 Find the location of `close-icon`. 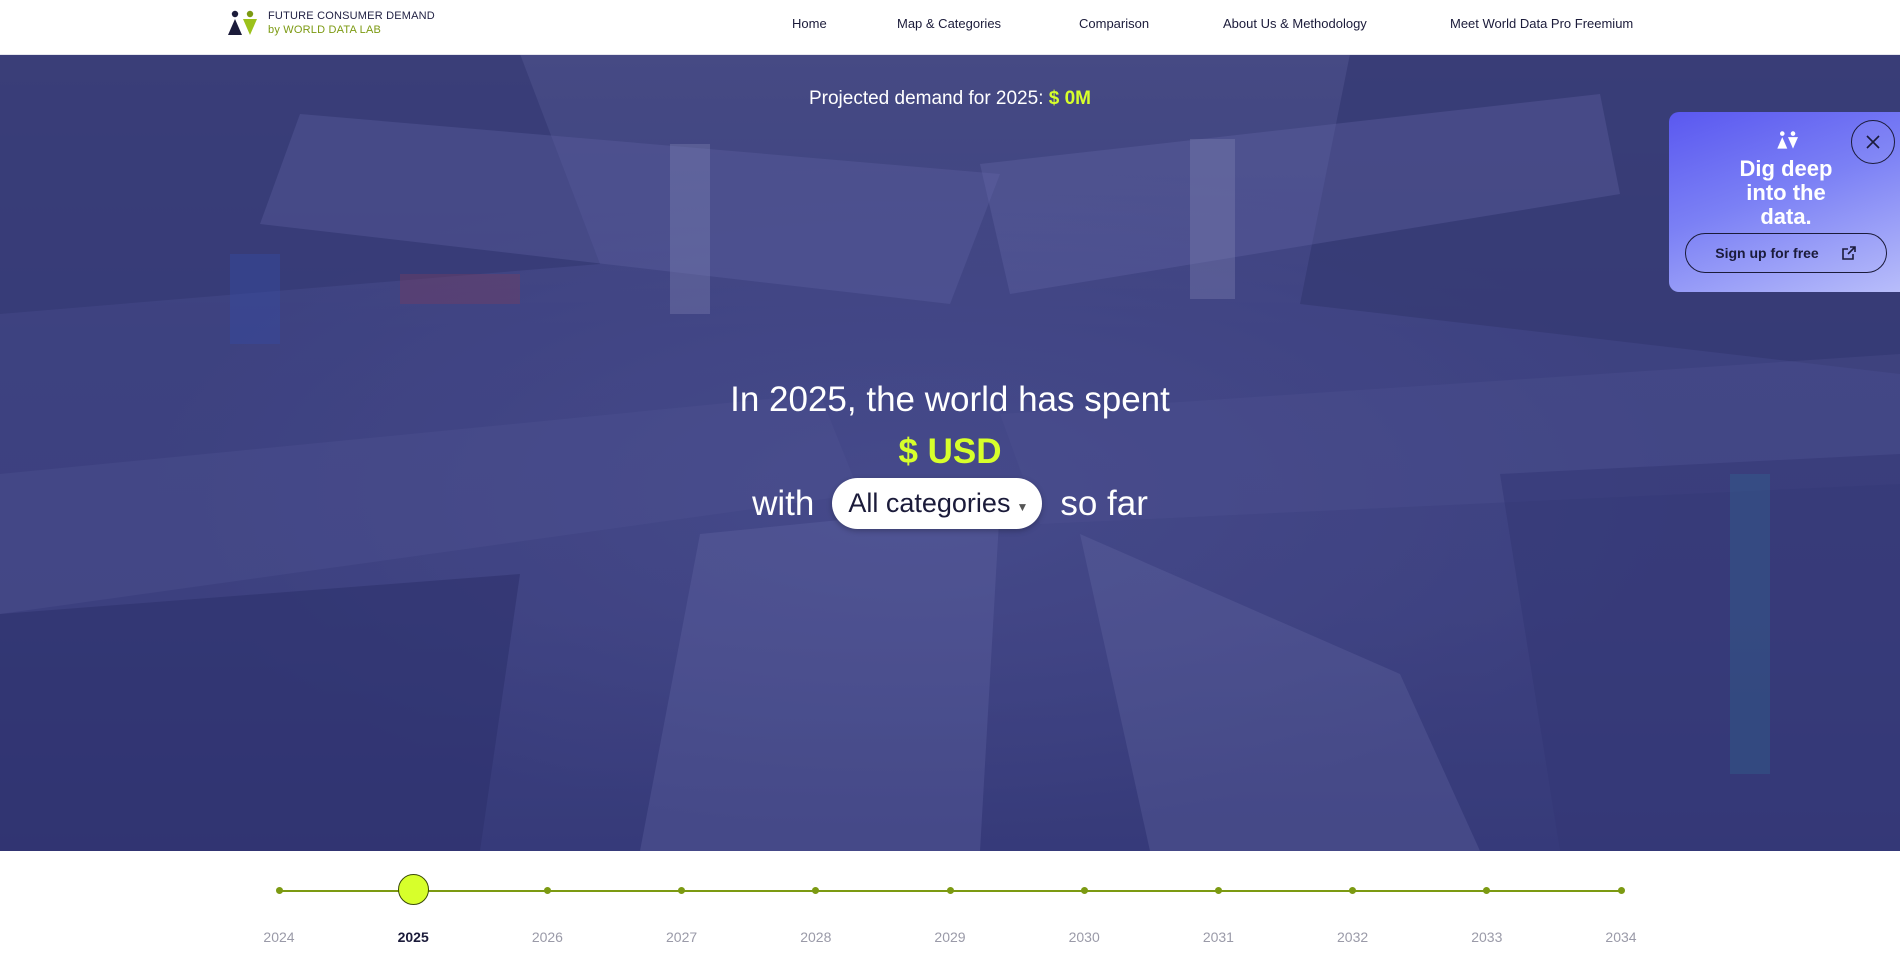

close-icon is located at coordinates (1873, 142).